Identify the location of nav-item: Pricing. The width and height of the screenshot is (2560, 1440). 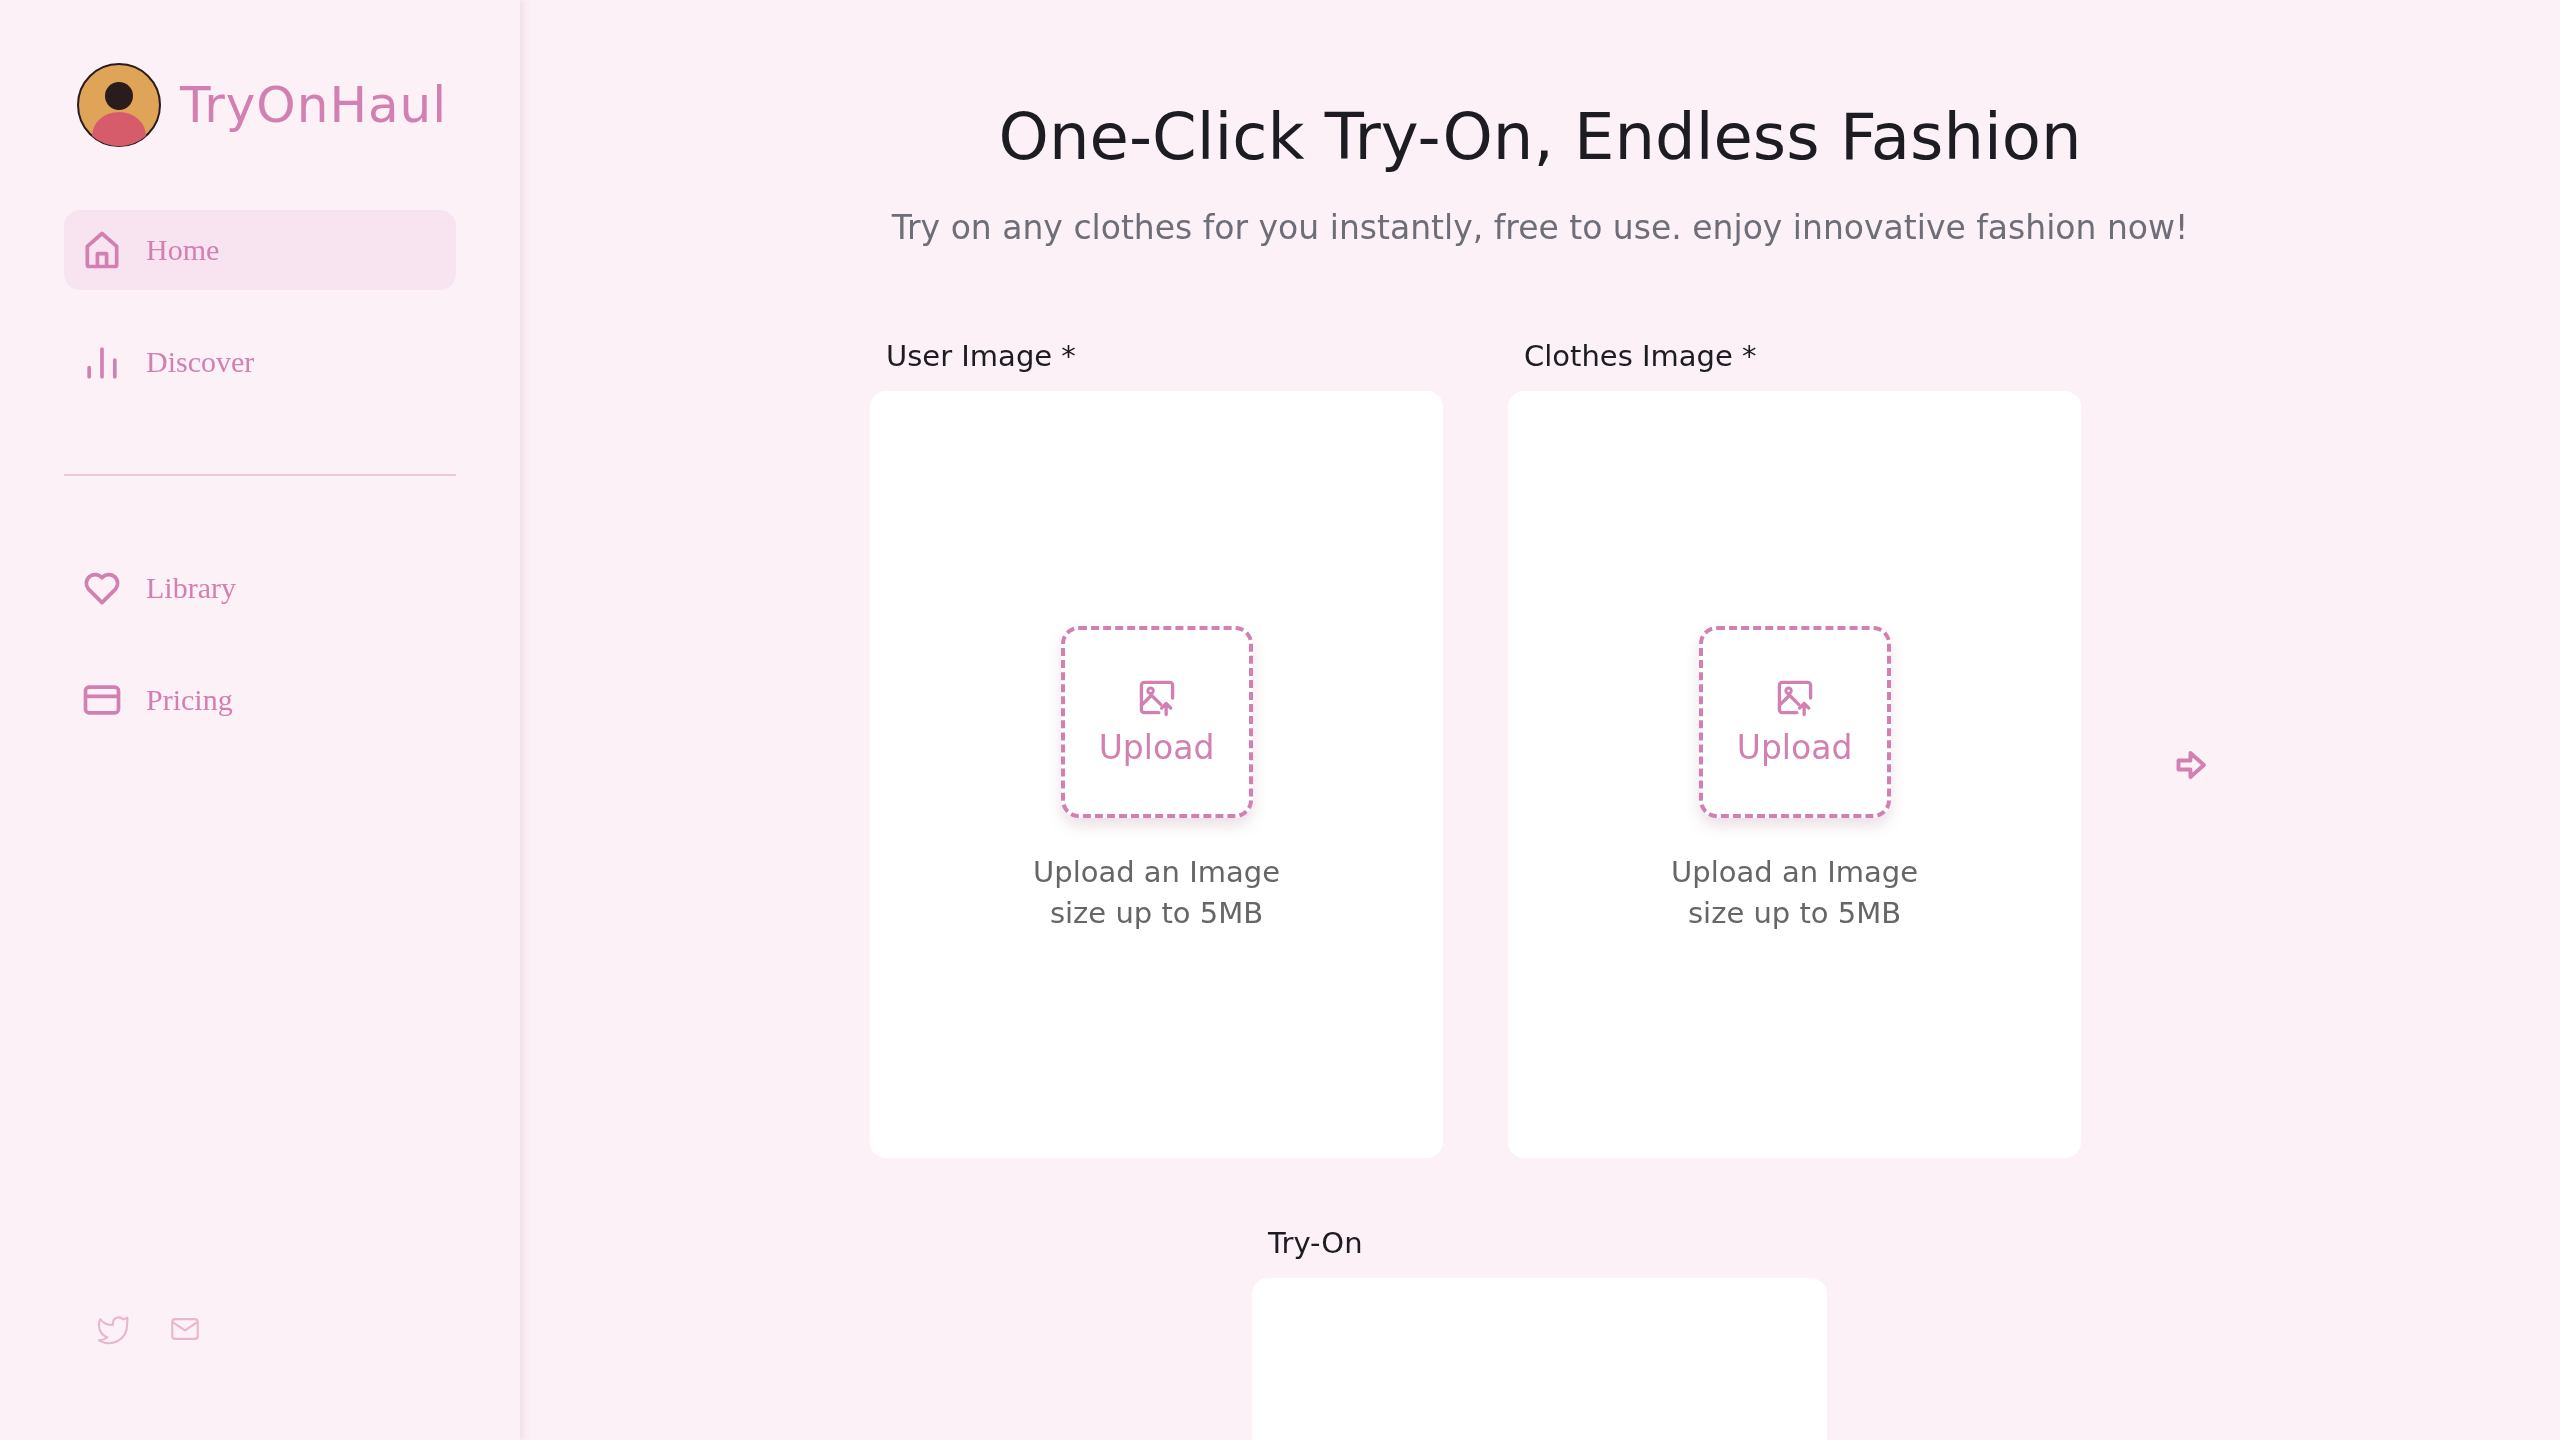
(260, 700).